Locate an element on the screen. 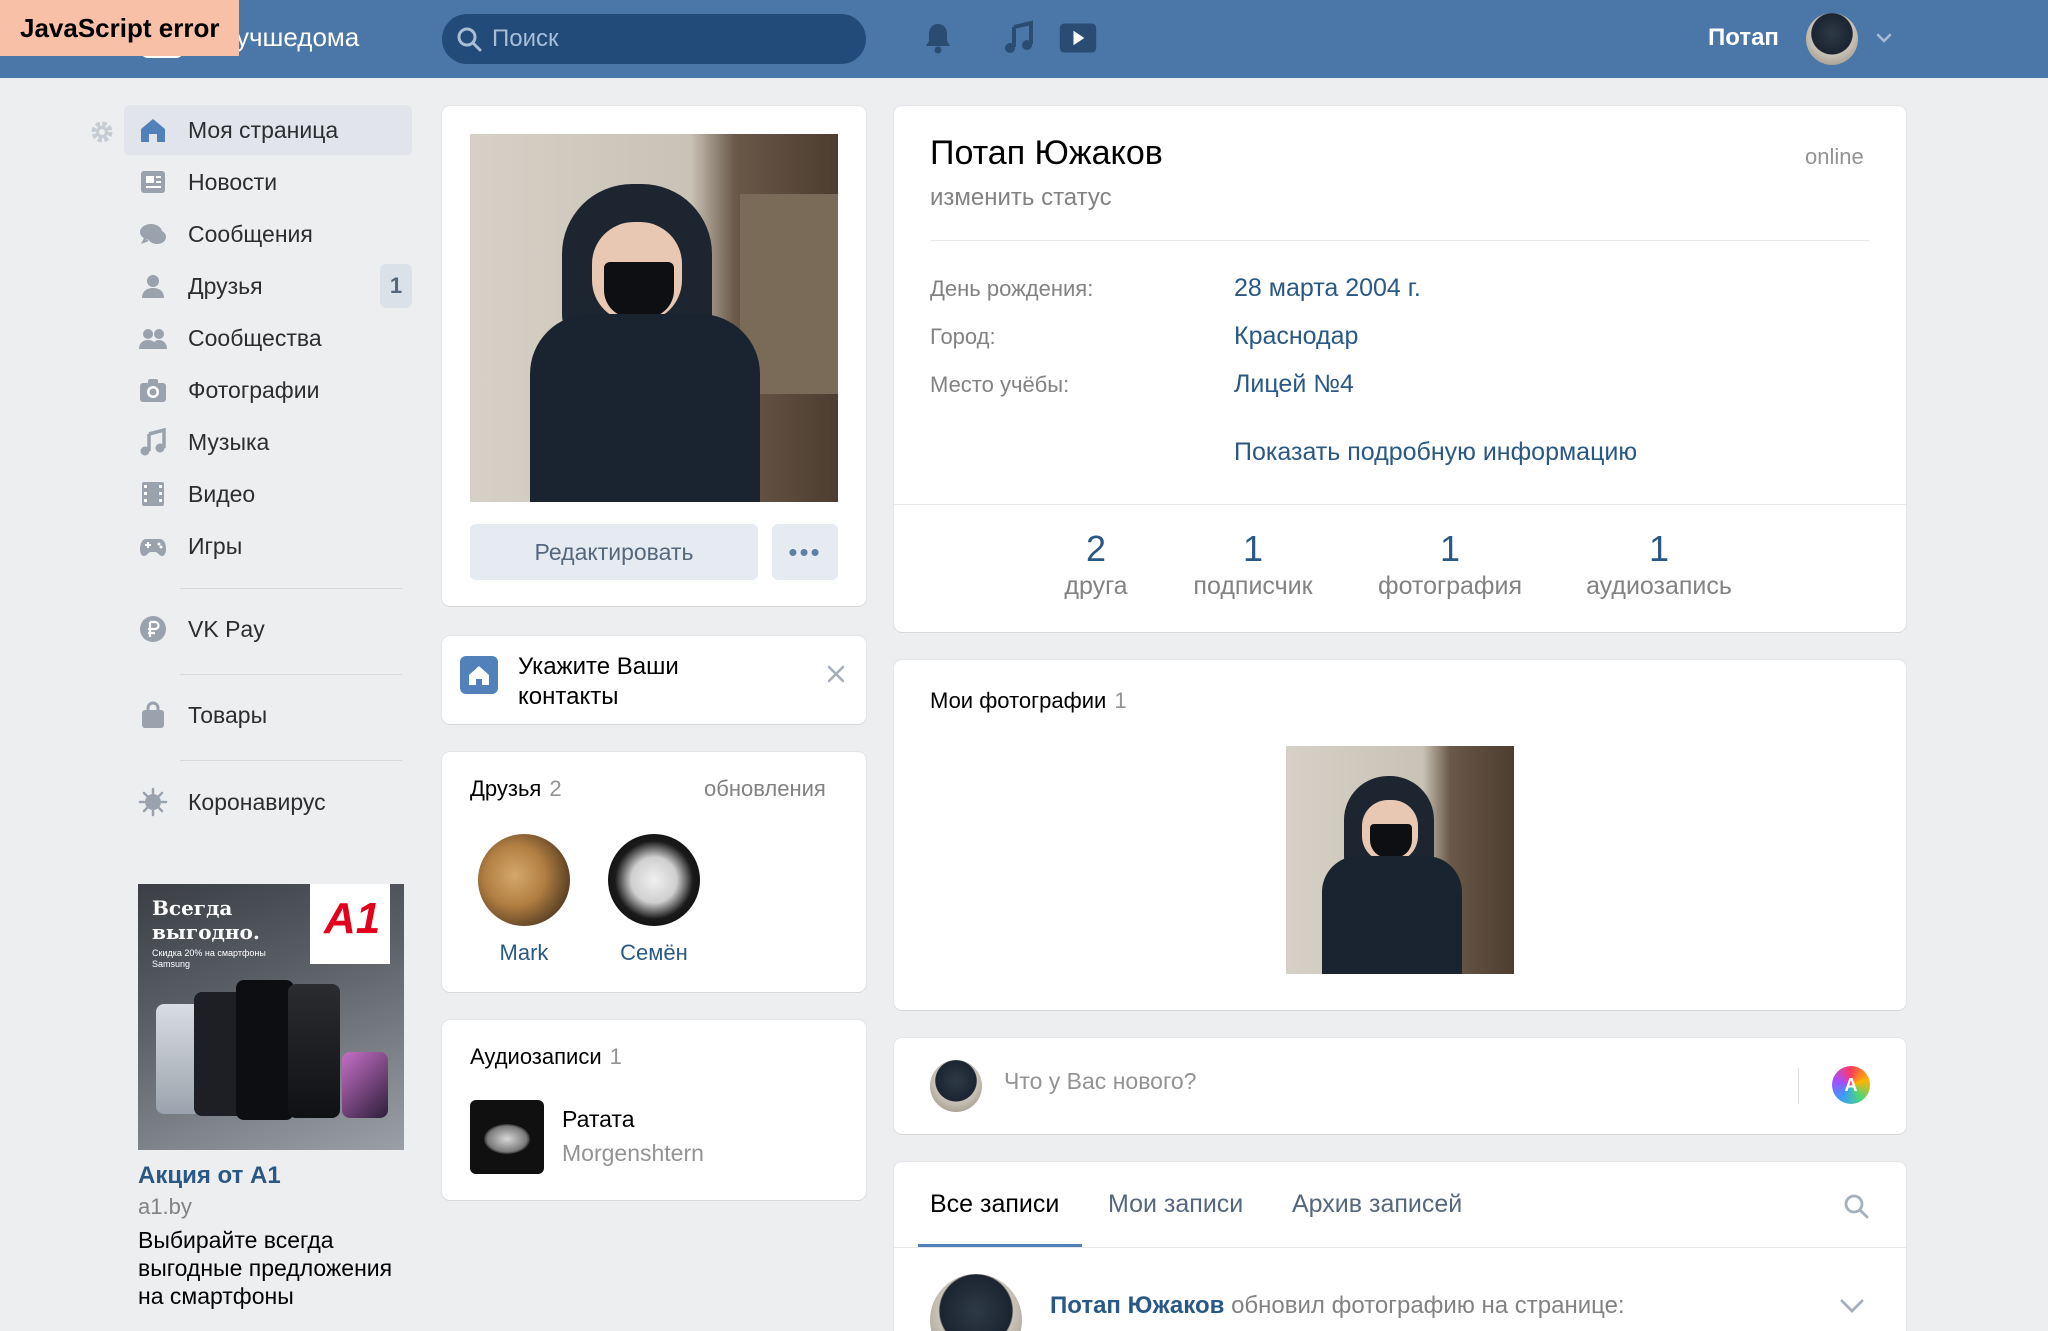 The width and height of the screenshot is (2048, 1331). nav-photos: Фотографии is located at coordinates (268, 390).